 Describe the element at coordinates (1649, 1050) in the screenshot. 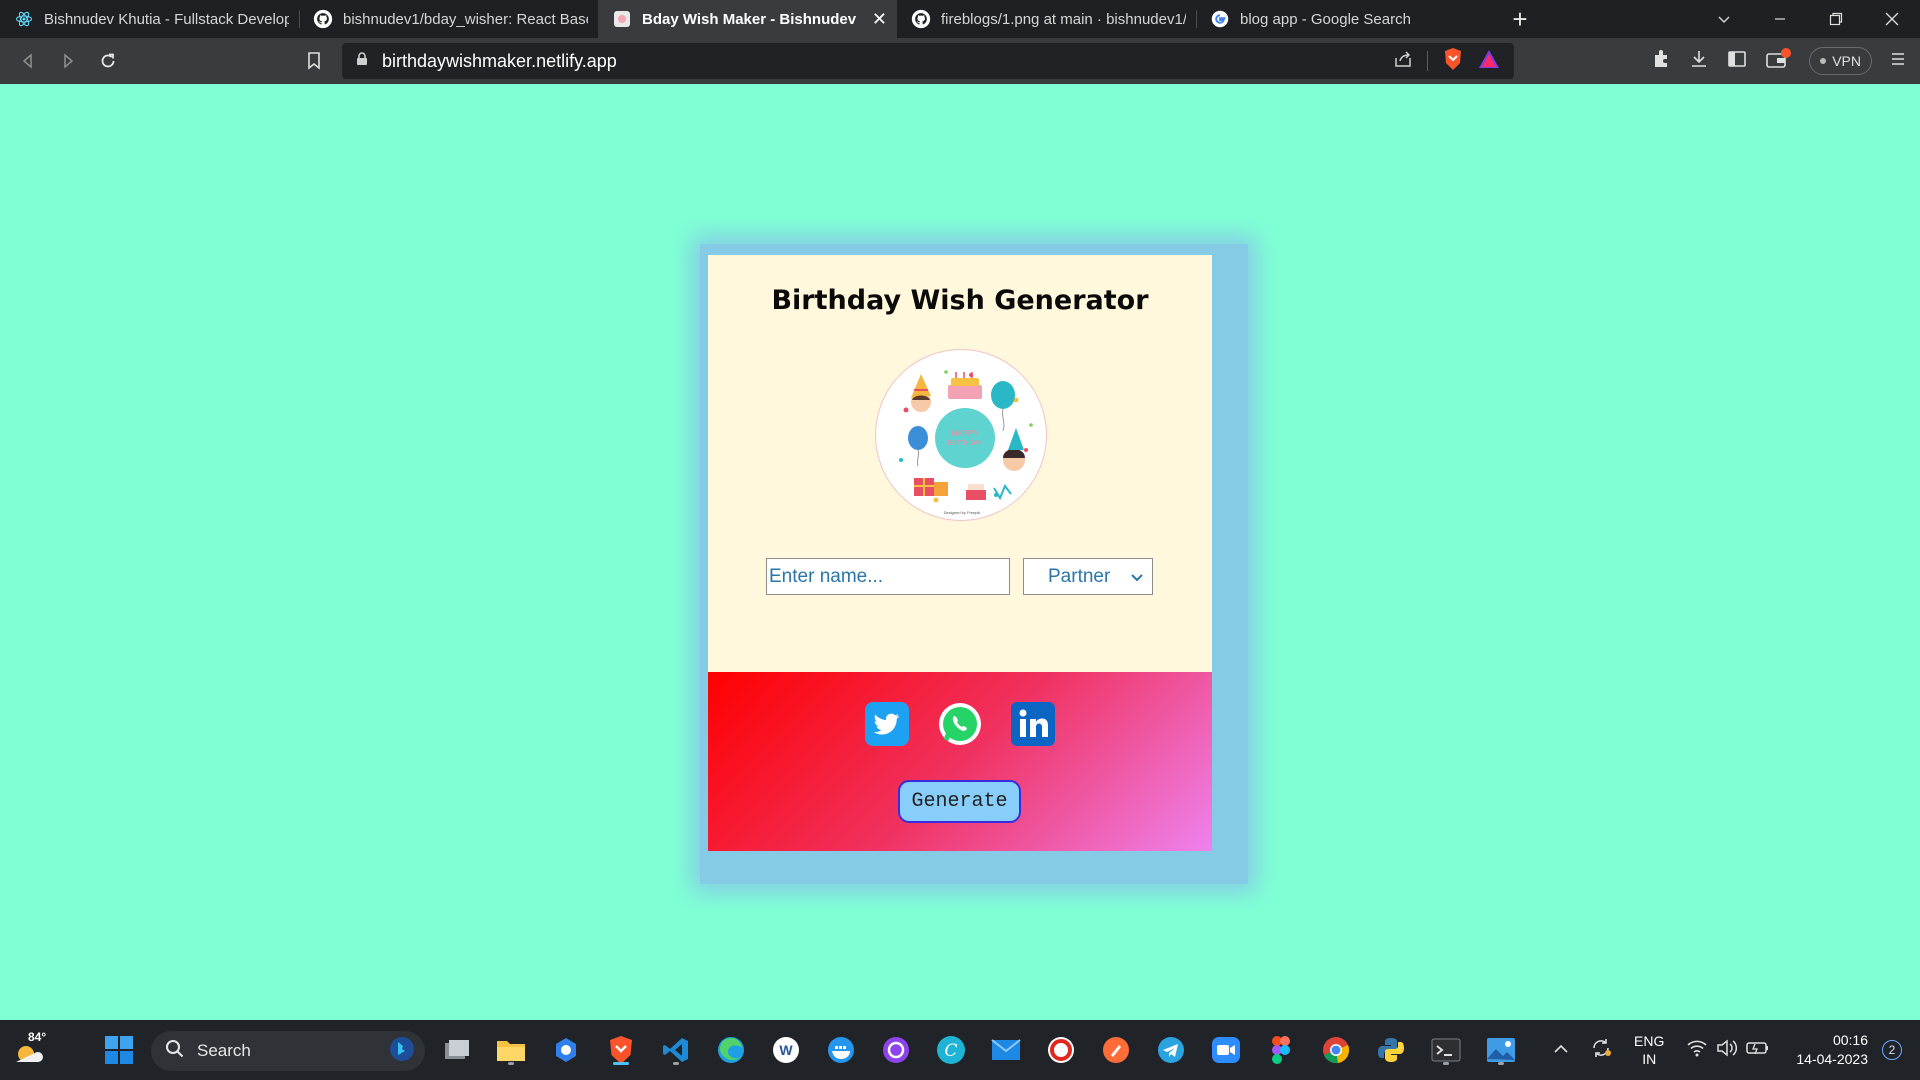

I see `language-indicator: ENG IN` at that location.